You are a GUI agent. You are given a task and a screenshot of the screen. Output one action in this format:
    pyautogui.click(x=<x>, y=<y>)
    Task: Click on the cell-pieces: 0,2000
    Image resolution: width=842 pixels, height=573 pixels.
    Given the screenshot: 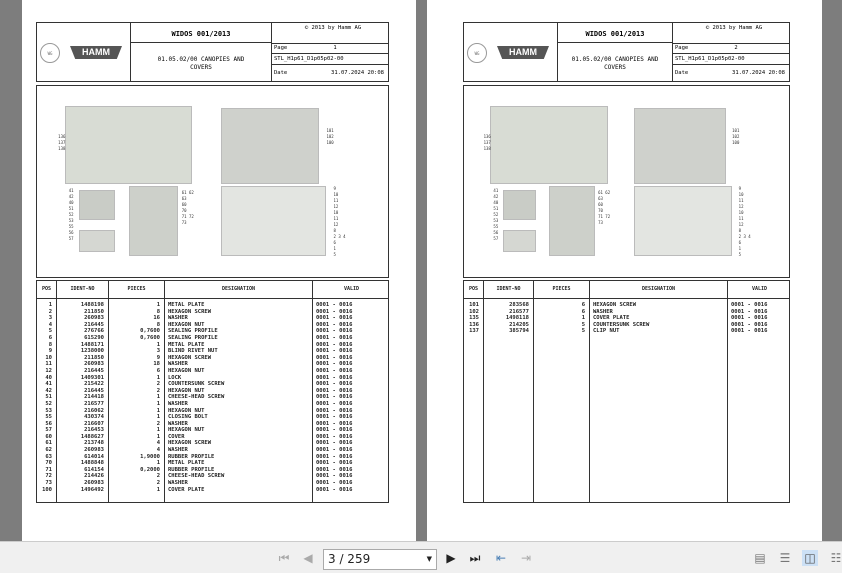 What is the action you would take?
    pyautogui.click(x=150, y=469)
    